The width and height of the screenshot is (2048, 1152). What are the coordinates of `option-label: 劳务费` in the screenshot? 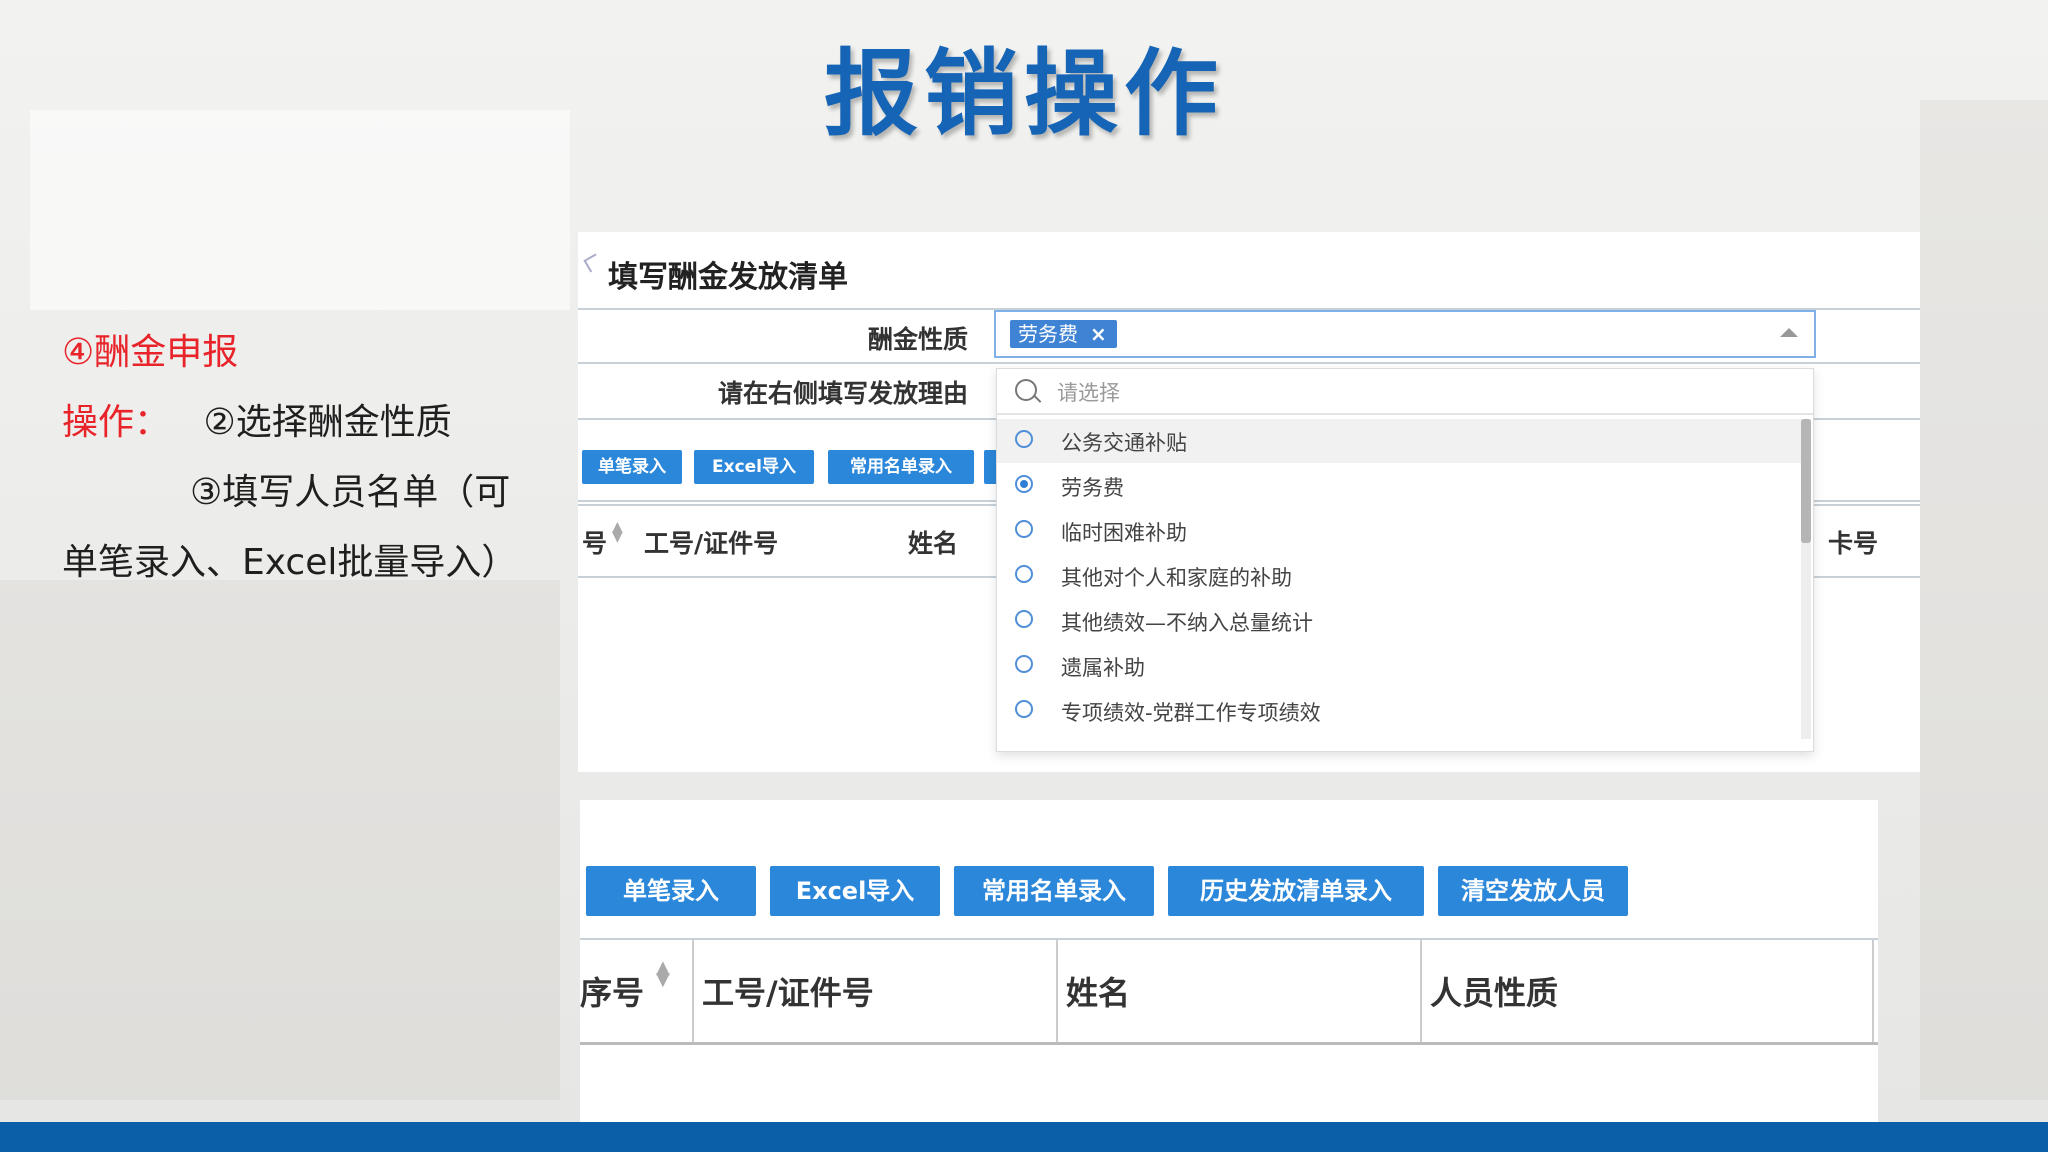 It's located at (1092, 488).